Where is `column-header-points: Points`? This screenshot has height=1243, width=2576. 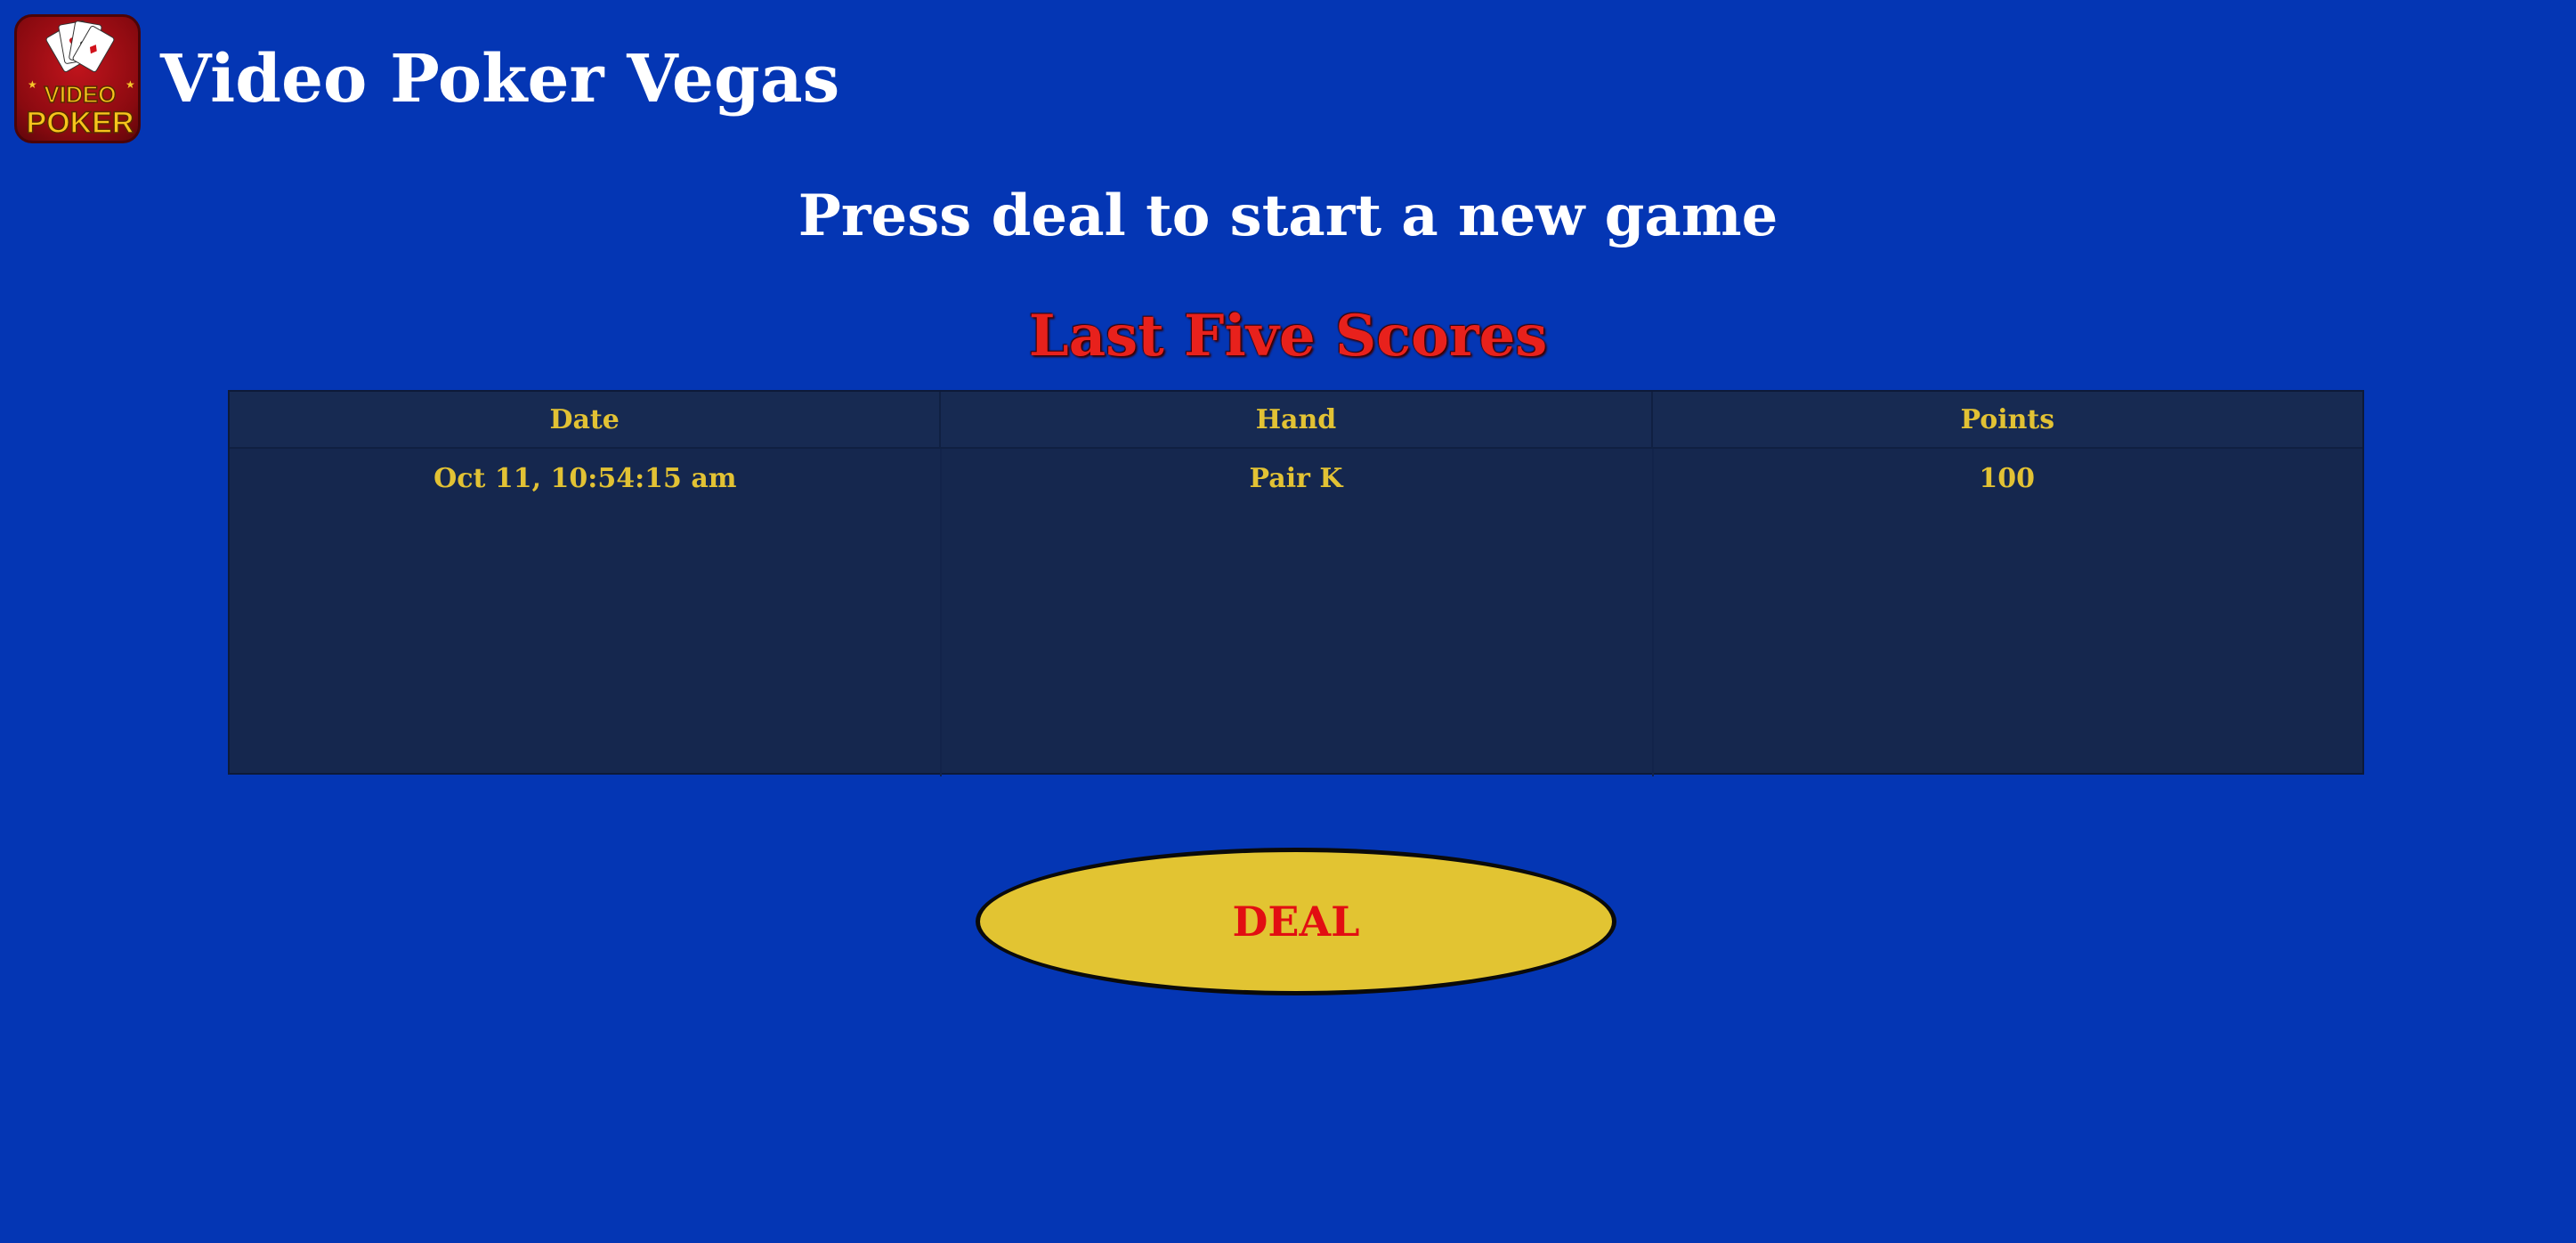 column-header-points: Points is located at coordinates (2008, 419).